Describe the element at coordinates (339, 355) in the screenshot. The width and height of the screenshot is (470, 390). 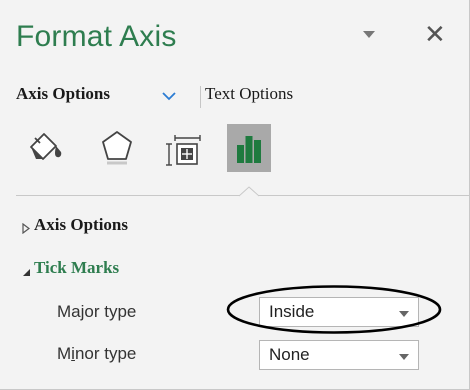
I see `minor-type-select: None` at that location.